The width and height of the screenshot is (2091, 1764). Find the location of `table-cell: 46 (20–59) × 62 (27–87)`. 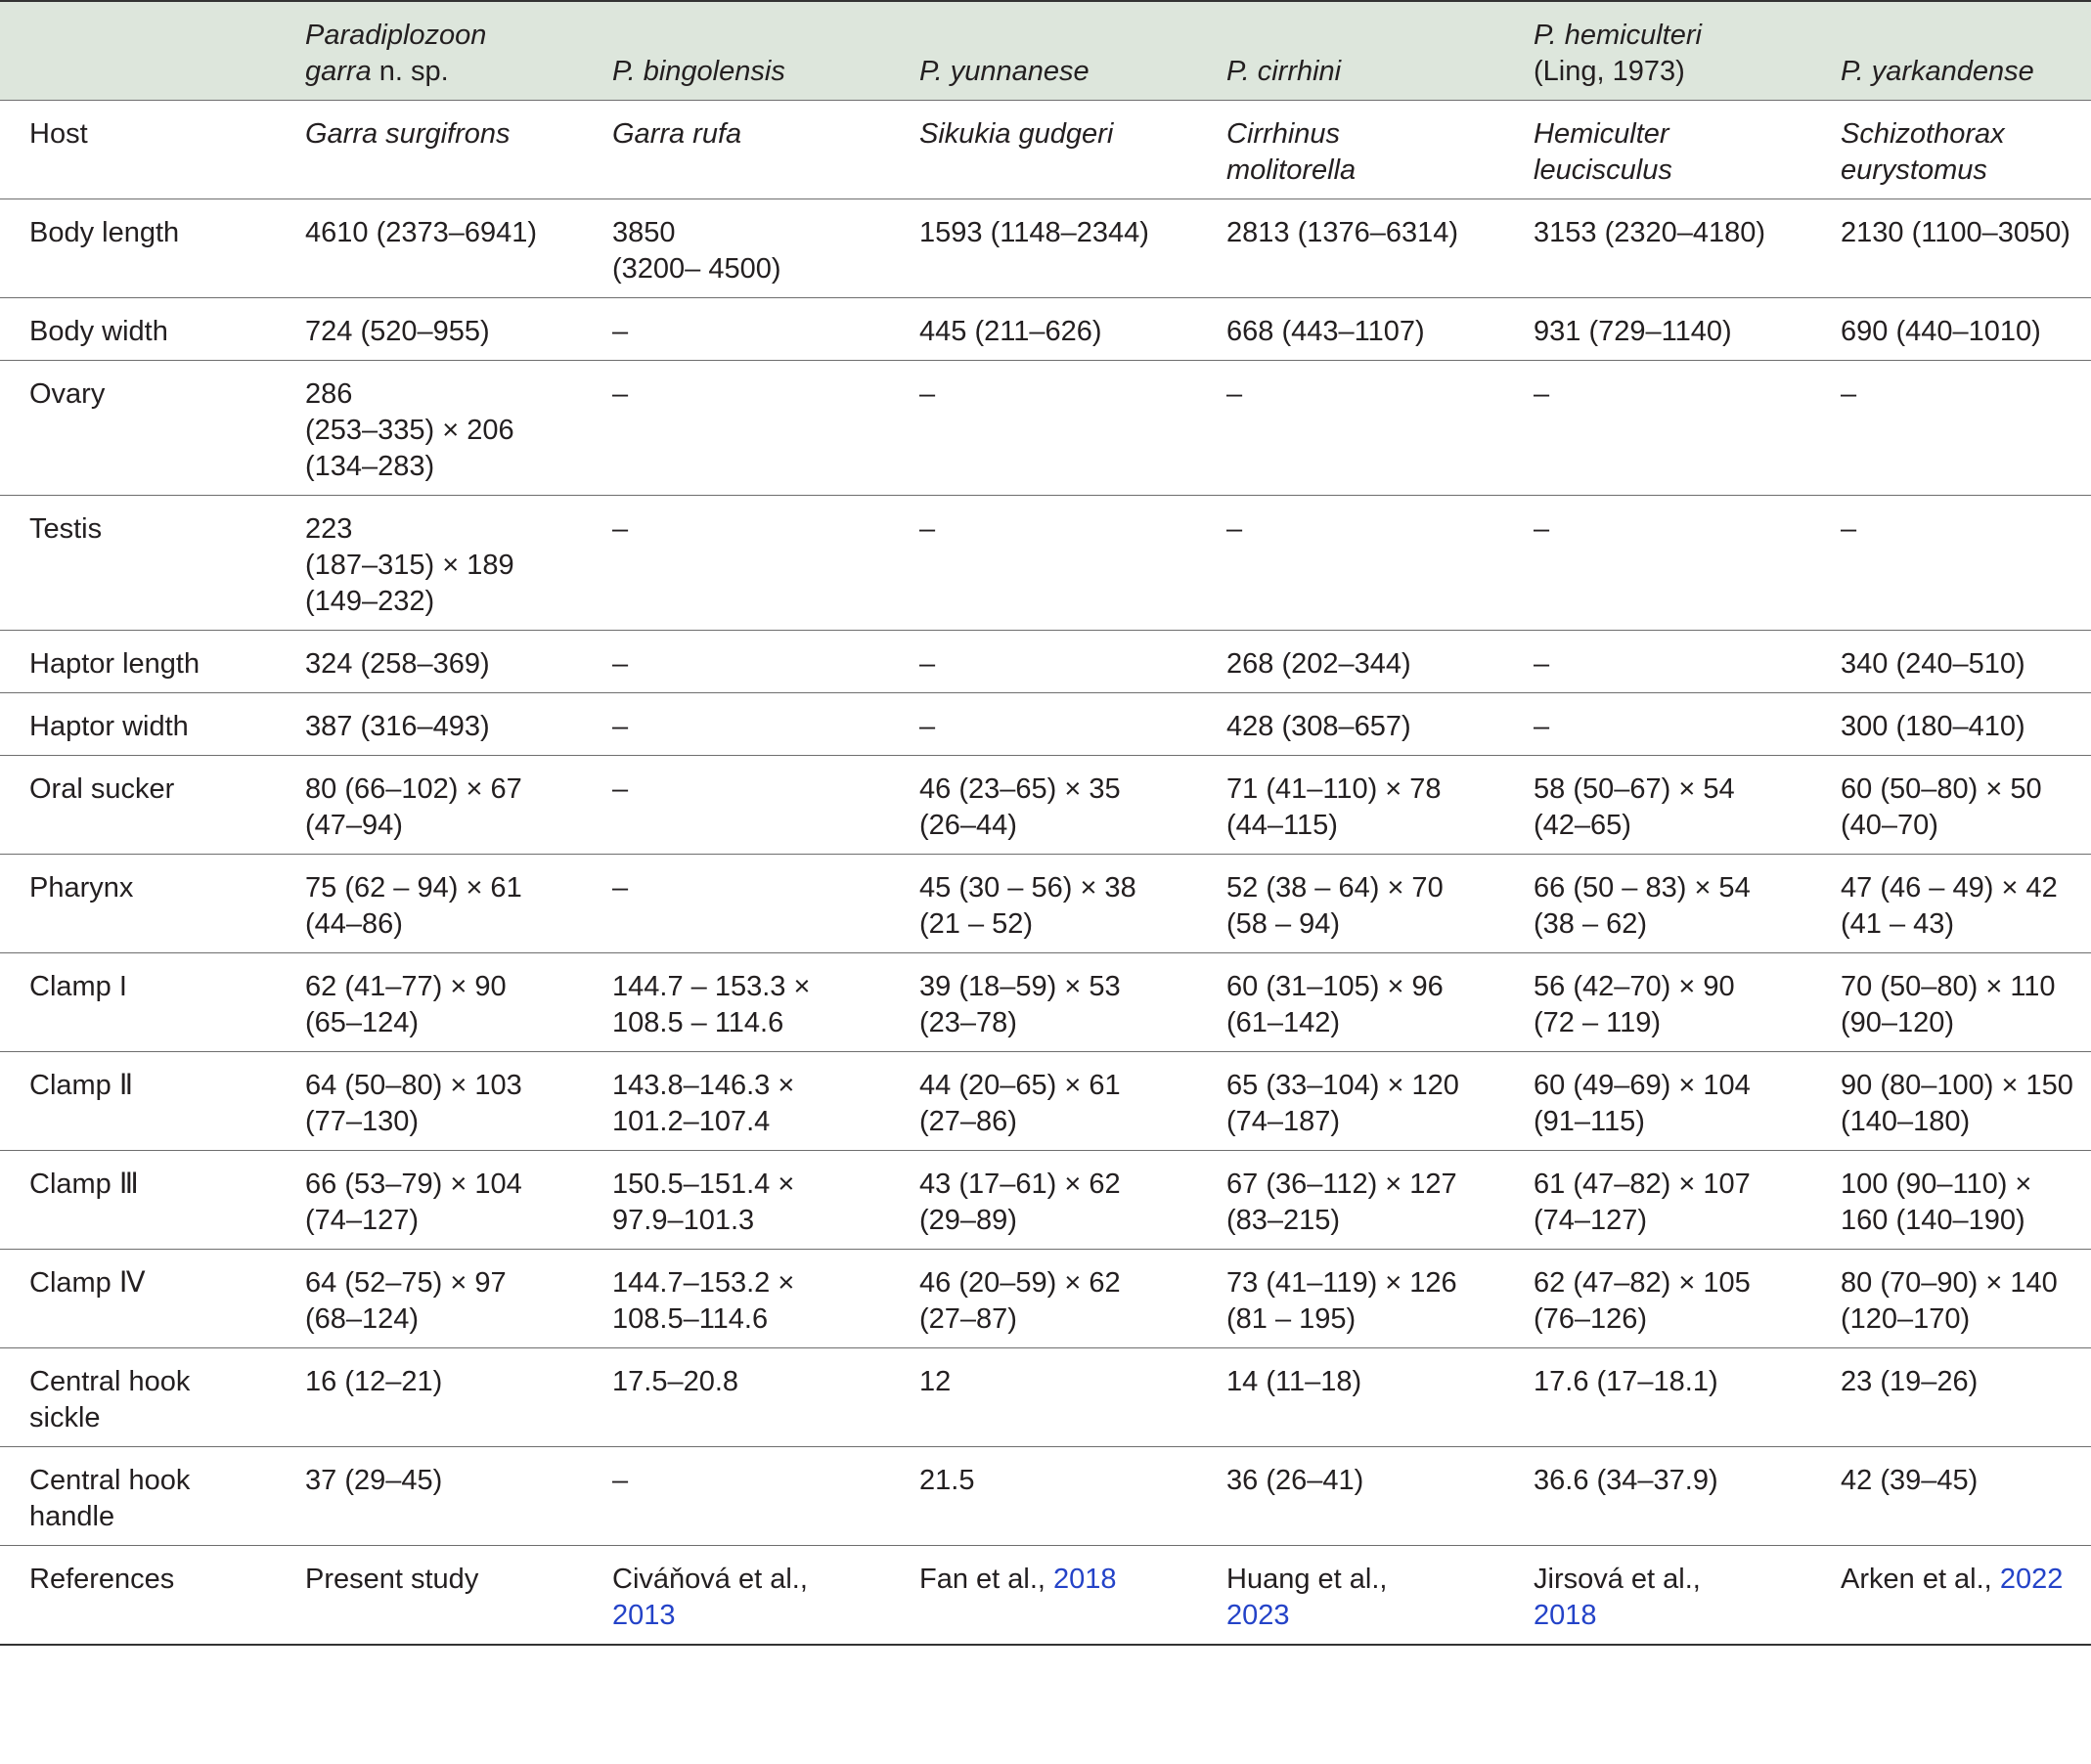

table-cell: 46 (20–59) × 62 (27–87) is located at coordinates (1020, 1301).